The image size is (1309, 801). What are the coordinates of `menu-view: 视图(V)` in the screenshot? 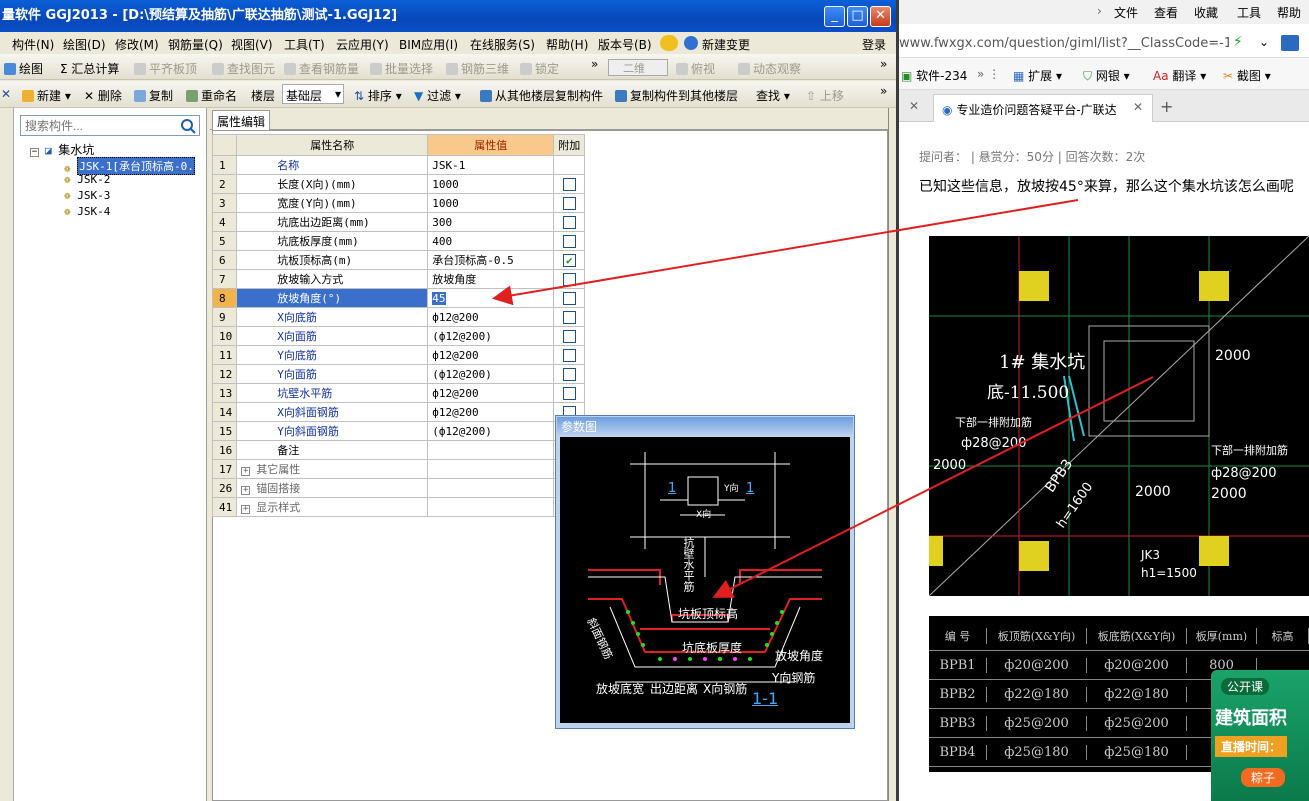 It's located at (252, 44).